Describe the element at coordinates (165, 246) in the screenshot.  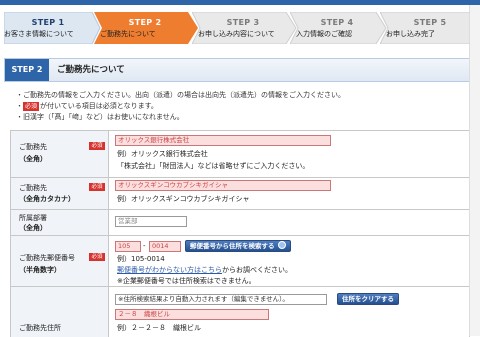
I see `postal-code-second: 0014` at that location.